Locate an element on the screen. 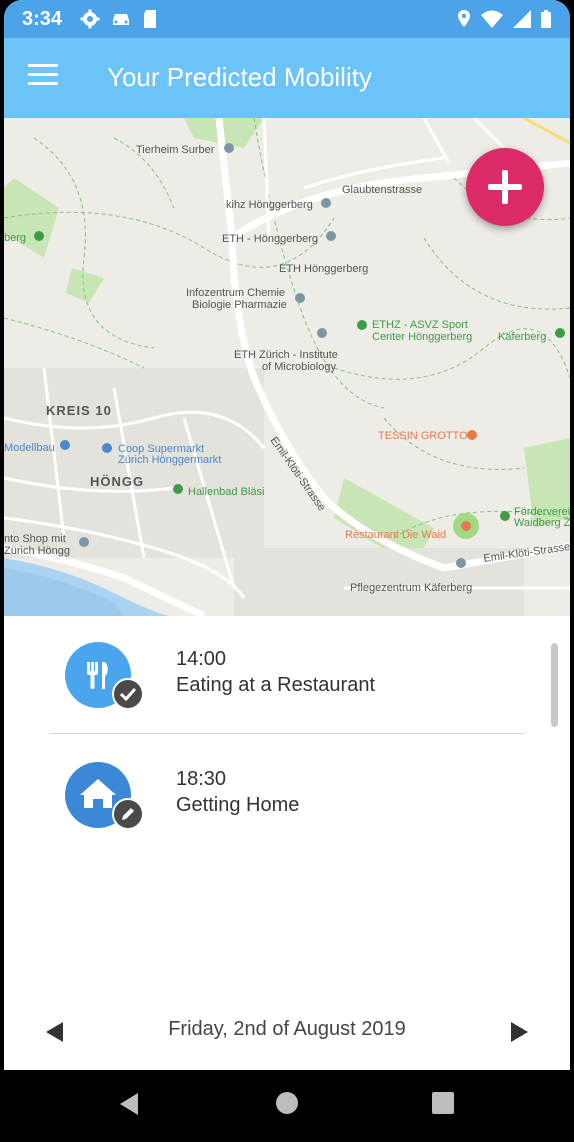  page-title: Your Predicted Mobility is located at coordinates (239, 77).